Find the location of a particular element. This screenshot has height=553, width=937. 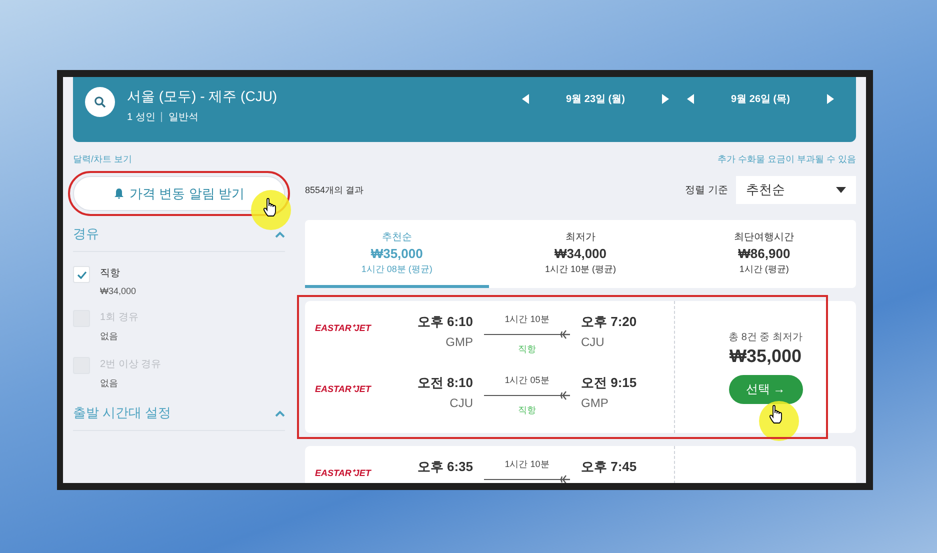

departure-airport: GMP is located at coordinates (458, 342).